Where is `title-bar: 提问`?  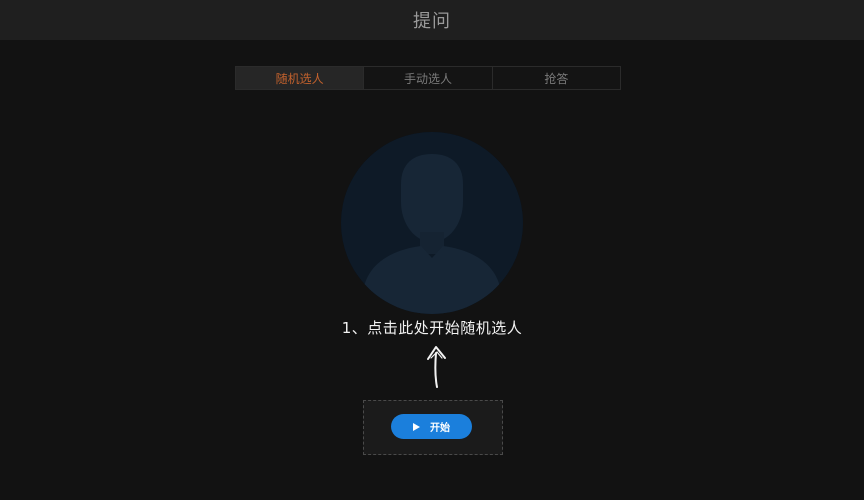 title-bar: 提问 is located at coordinates (432, 20).